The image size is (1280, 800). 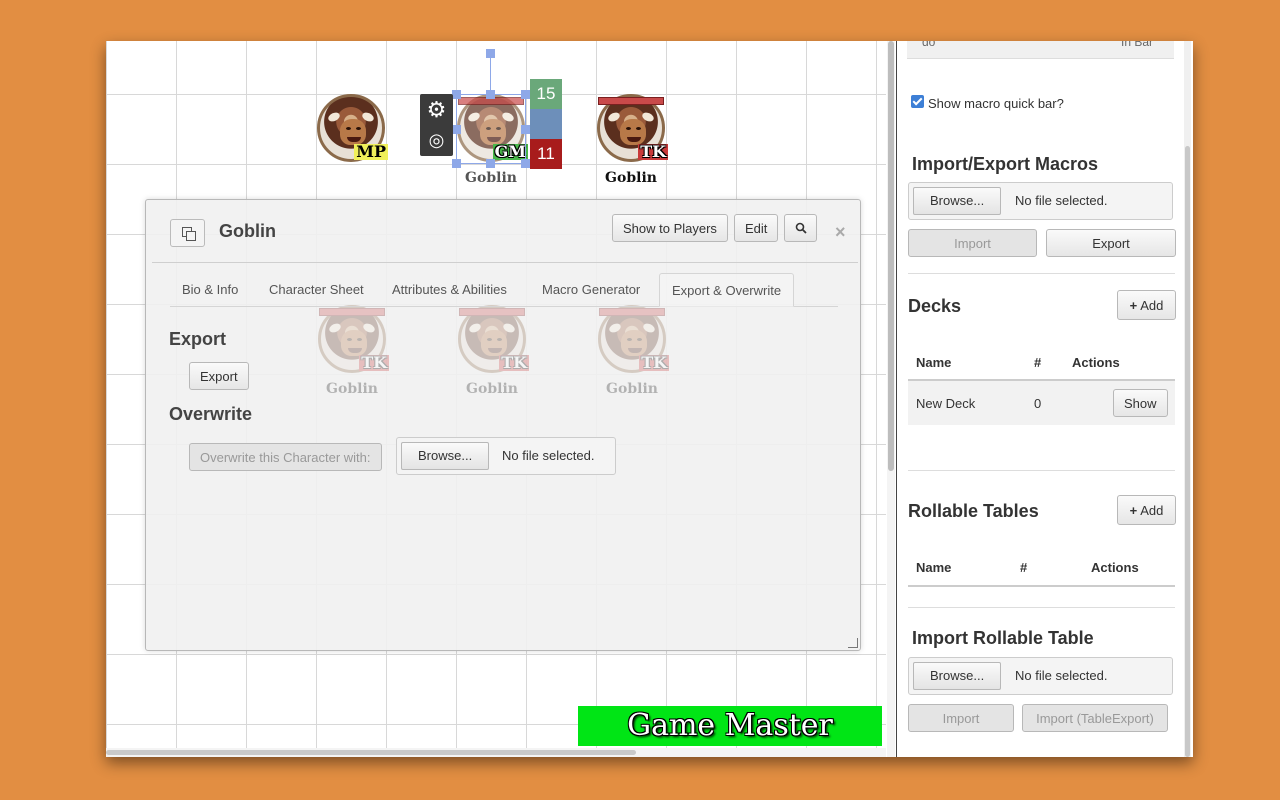 I want to click on horizontal-scrollbar, so click(x=496, y=752).